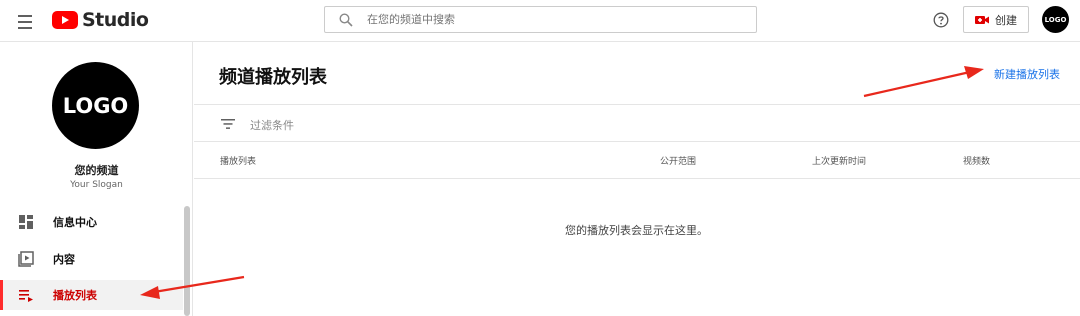 This screenshot has width=1080, height=316. I want to click on filter-input: 过滤条件, so click(272, 125).